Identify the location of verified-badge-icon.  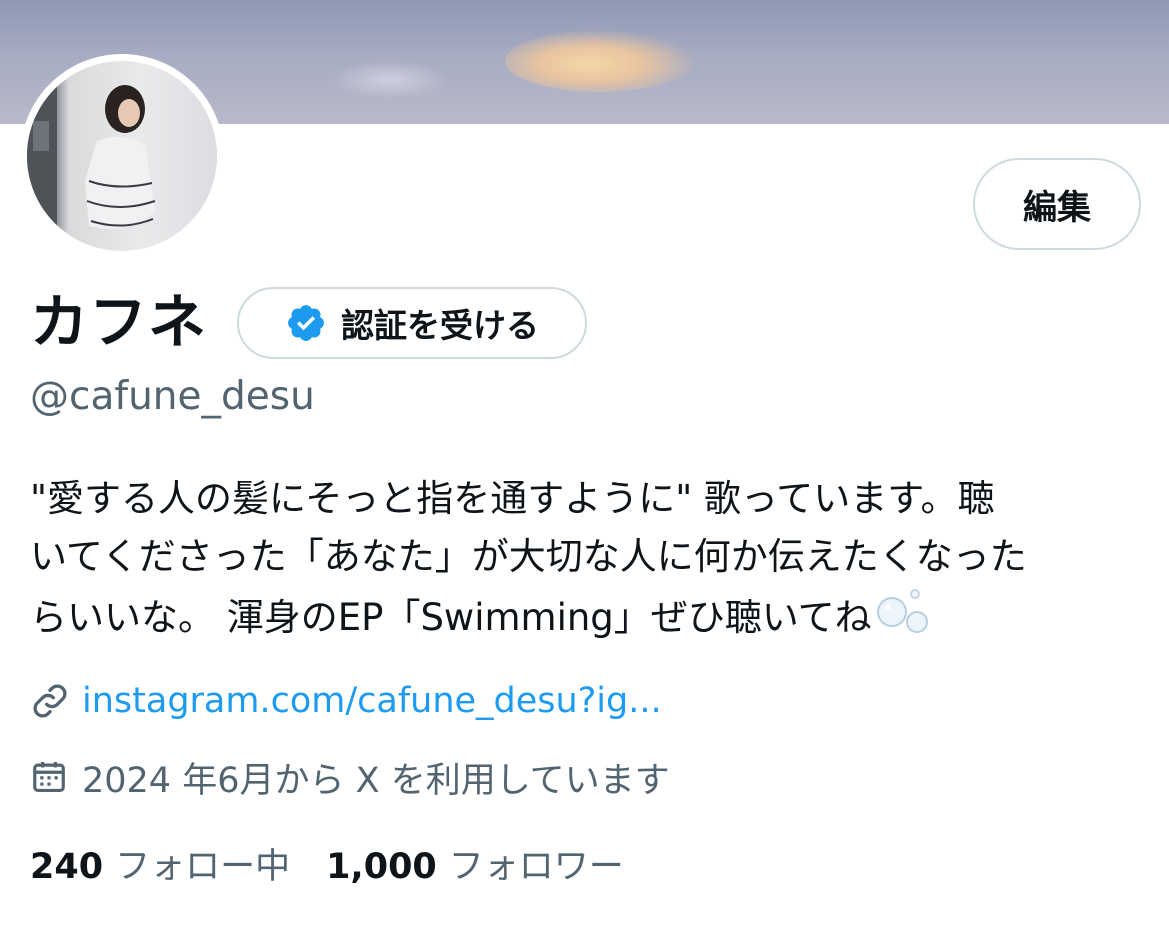
(306, 323).